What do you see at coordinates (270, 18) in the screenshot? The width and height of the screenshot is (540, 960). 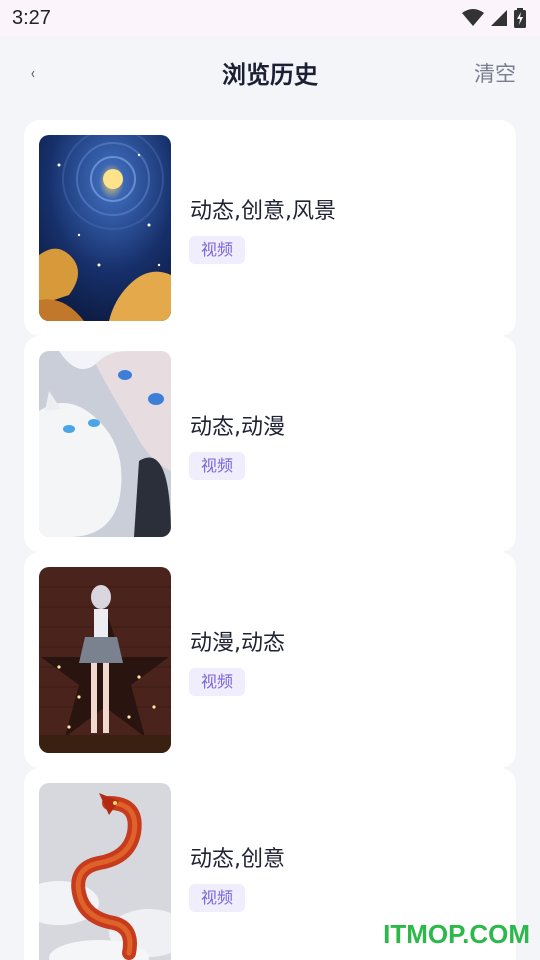 I see `status-bar: 3:27` at bounding box center [270, 18].